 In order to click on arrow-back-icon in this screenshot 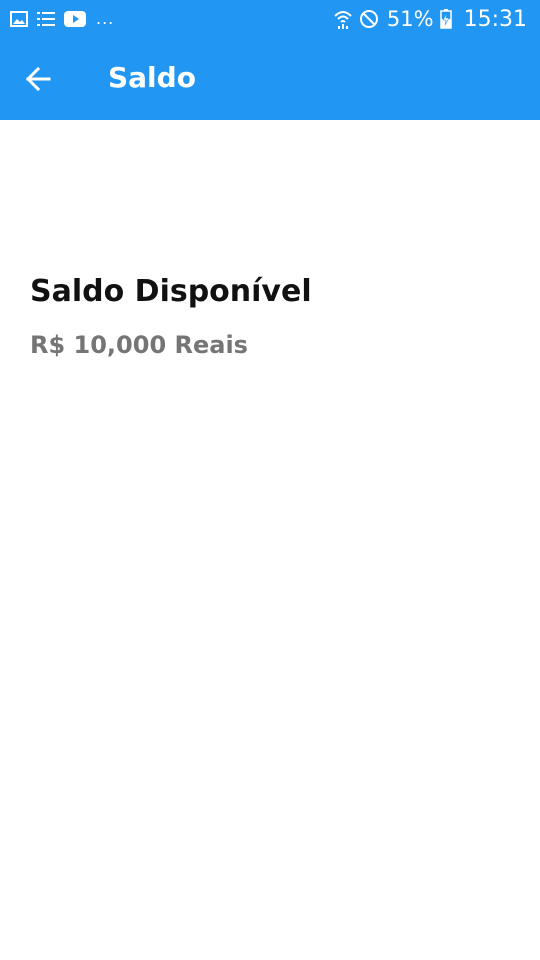, I will do `click(38, 79)`.